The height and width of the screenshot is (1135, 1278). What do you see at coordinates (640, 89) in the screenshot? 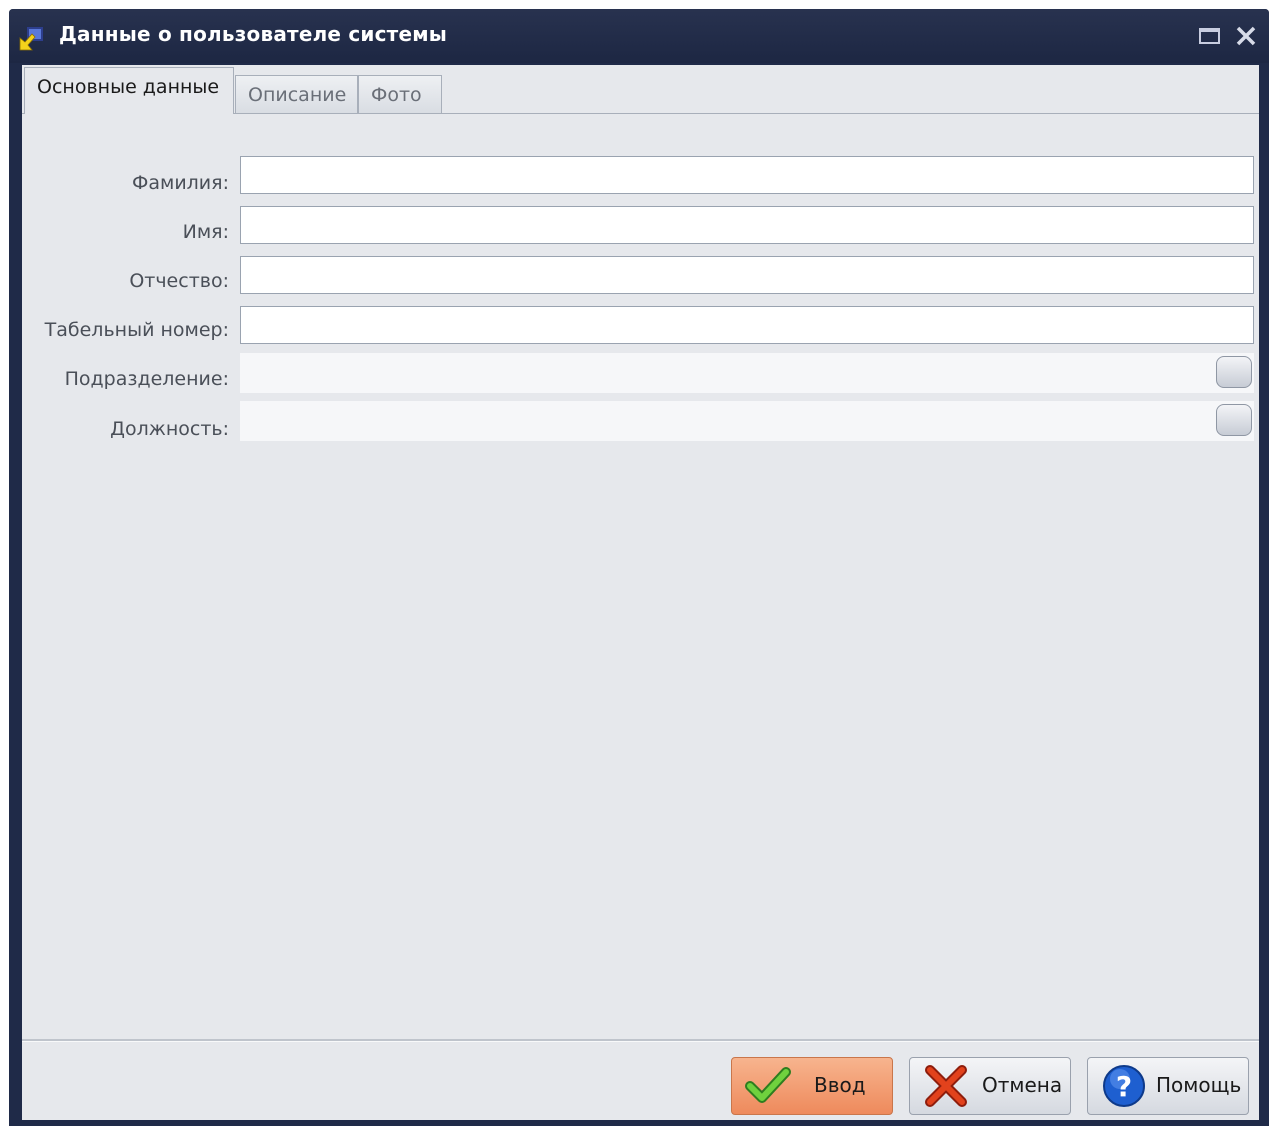
I see `tab-strip: Основные данные Описание Фото` at bounding box center [640, 89].